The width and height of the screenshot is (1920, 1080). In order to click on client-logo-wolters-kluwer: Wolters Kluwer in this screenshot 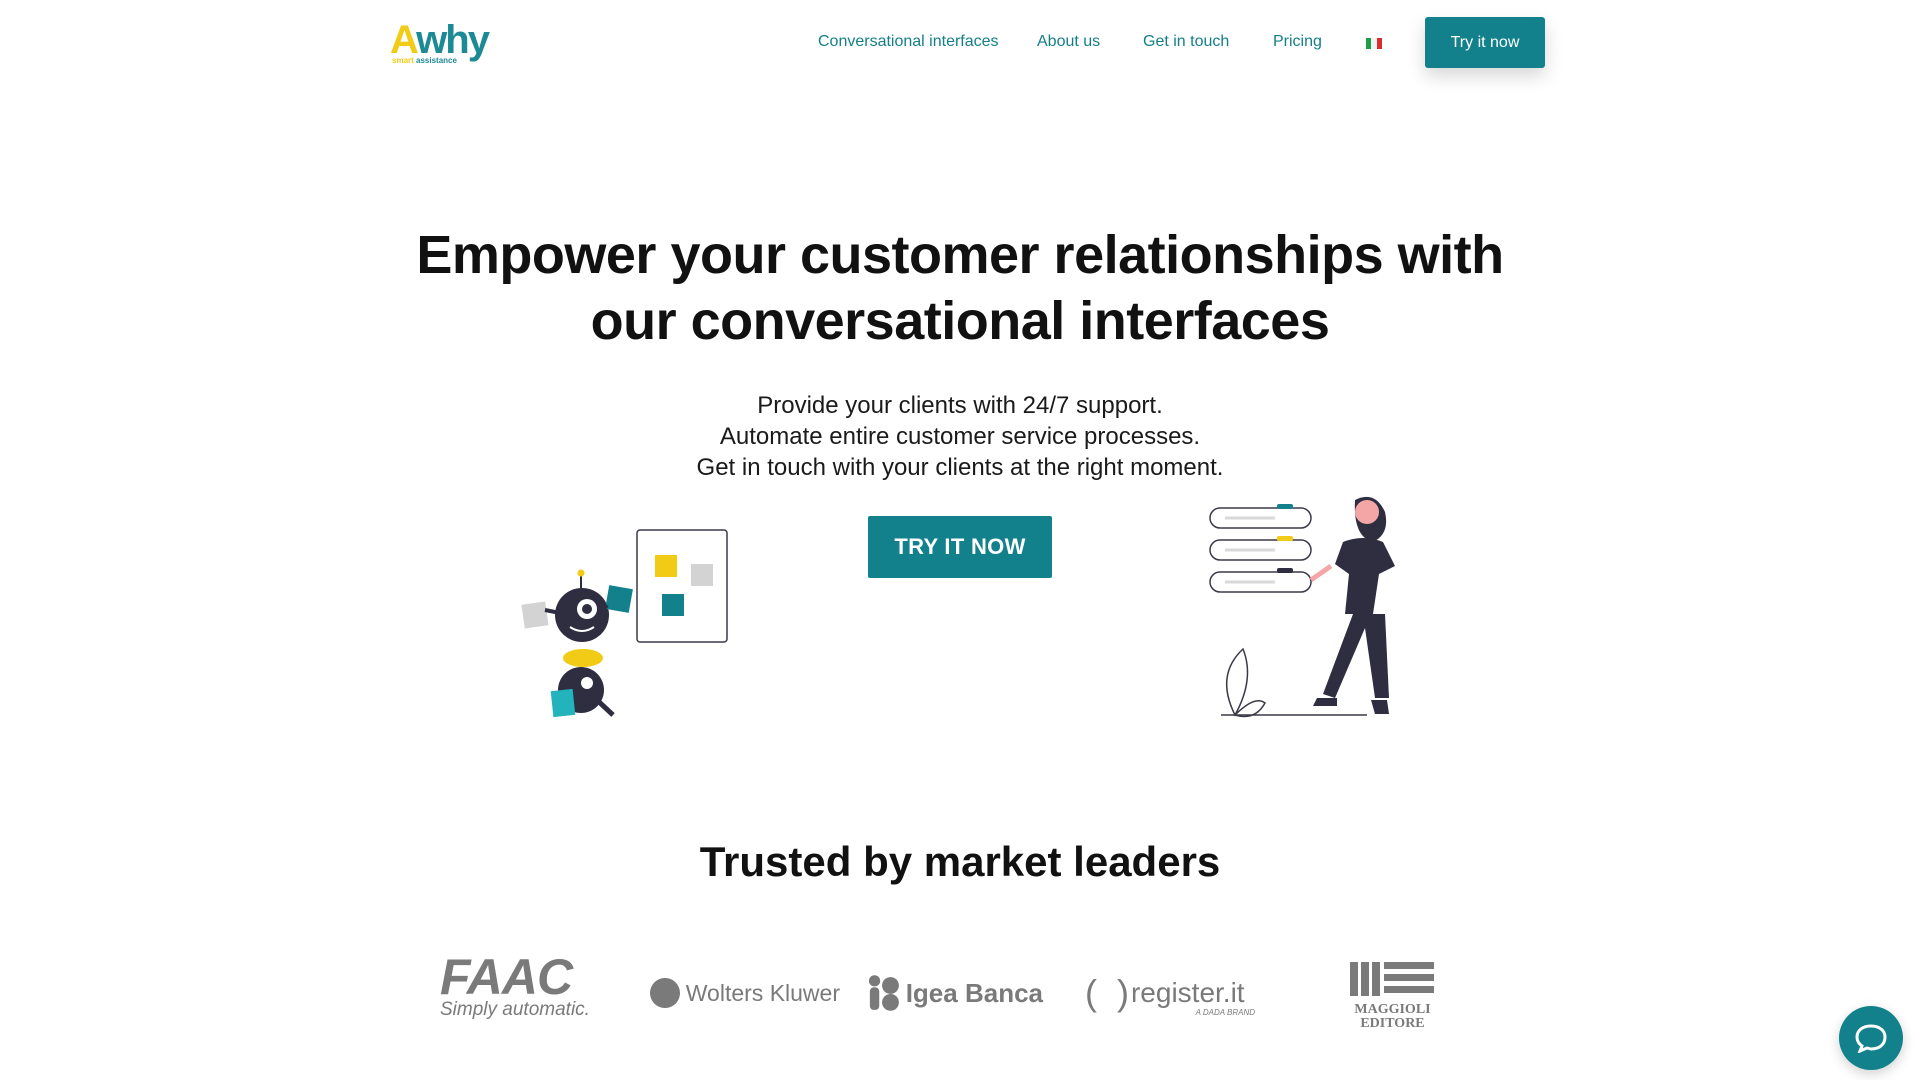, I will do `click(745, 993)`.